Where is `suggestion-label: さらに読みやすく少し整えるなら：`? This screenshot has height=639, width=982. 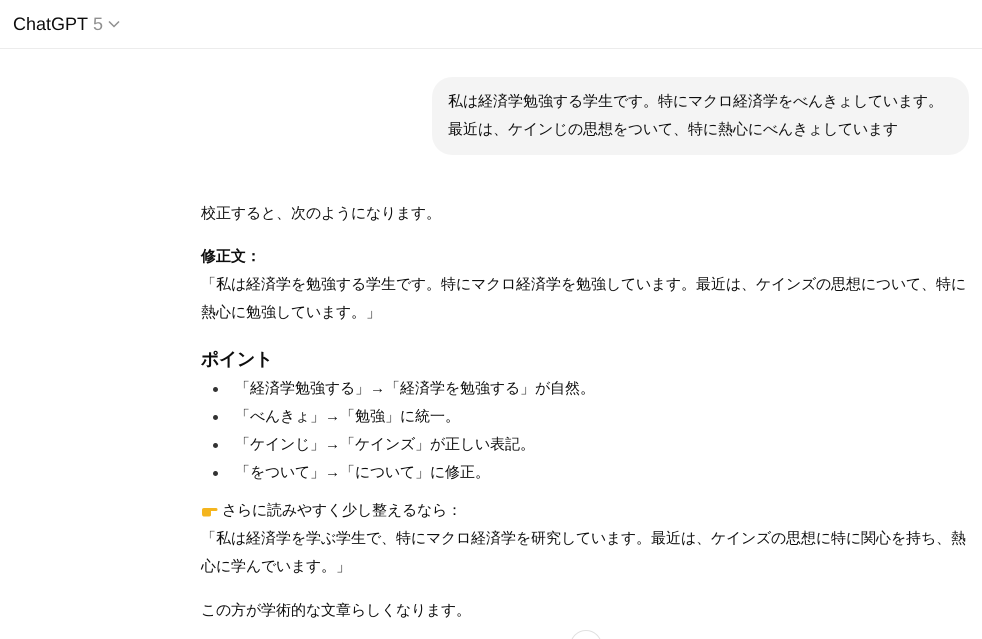 suggestion-label: さらに読みやすく少し整えるなら： is located at coordinates (342, 511).